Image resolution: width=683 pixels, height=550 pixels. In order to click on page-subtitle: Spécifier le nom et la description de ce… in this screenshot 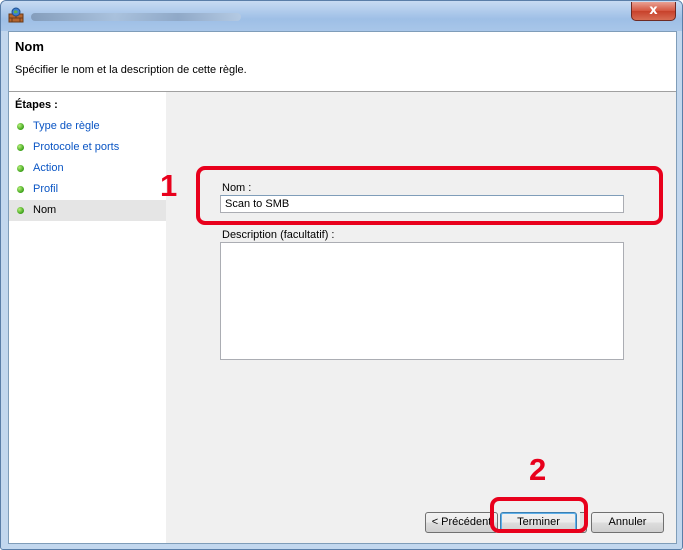, I will do `click(131, 70)`.